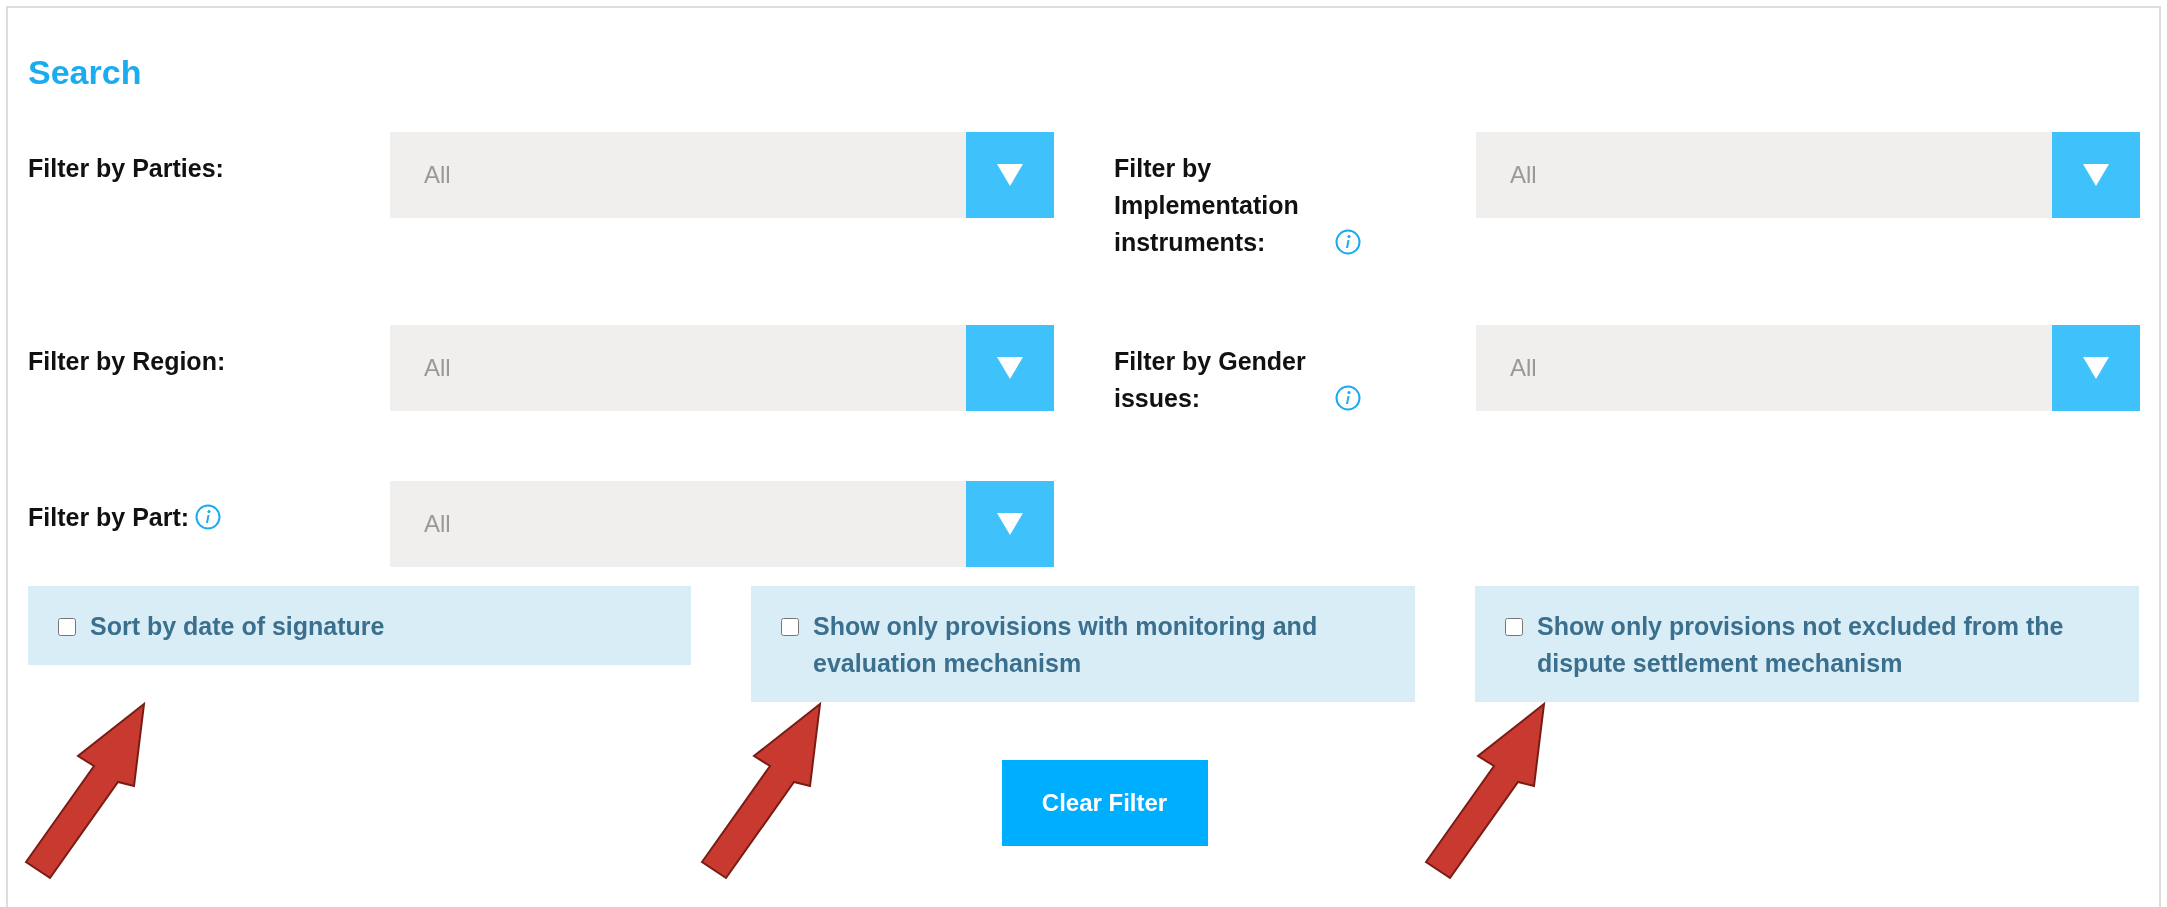 The width and height of the screenshot is (2167, 907). Describe the element at coordinates (359, 625) in the screenshot. I see `checkbox-option: Sort by date of signature` at that location.